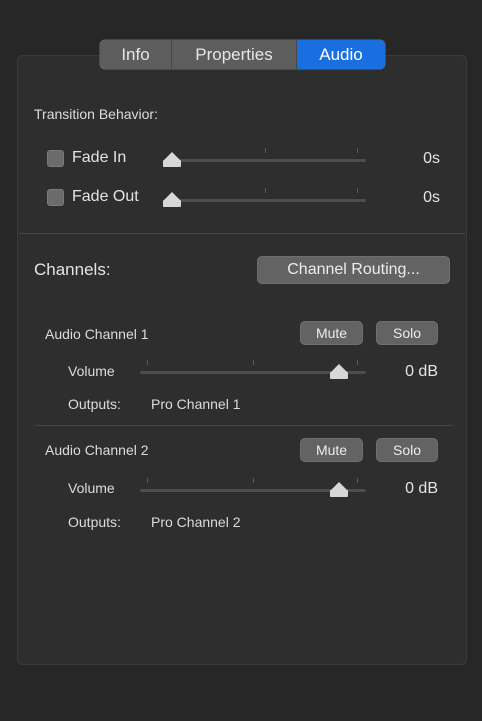  What do you see at coordinates (242, 233) in the screenshot?
I see `section-divider` at bounding box center [242, 233].